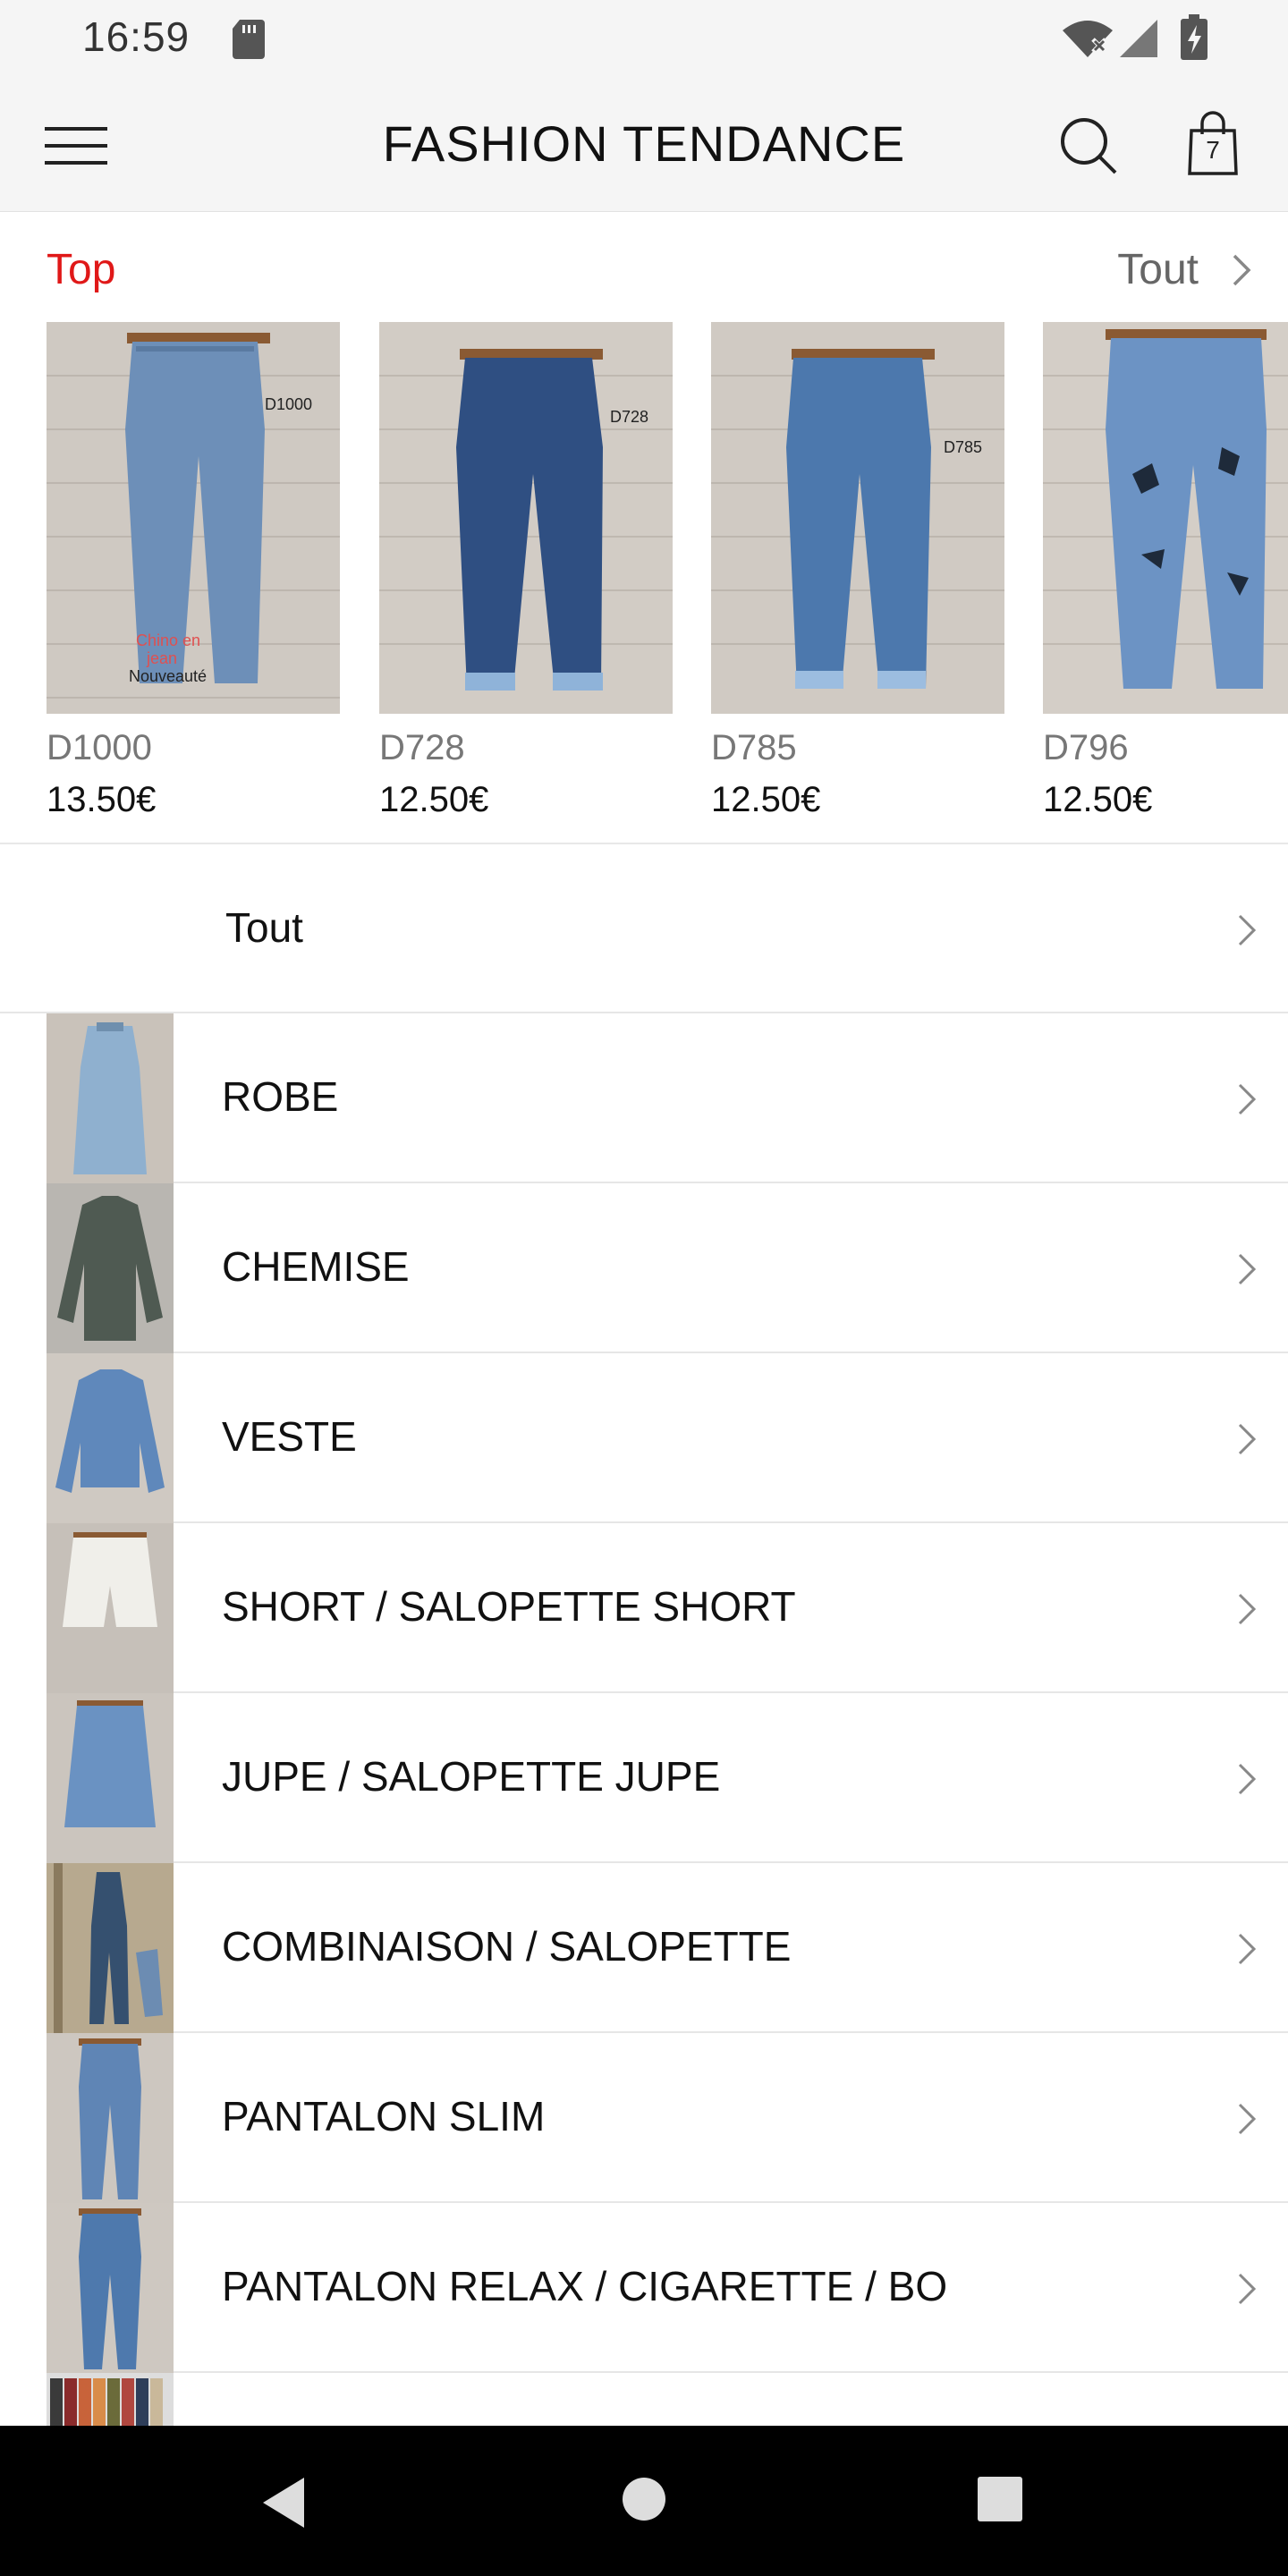 The height and width of the screenshot is (2576, 1288). Describe the element at coordinates (280, 1096) in the screenshot. I see `category-label: ROBE` at that location.